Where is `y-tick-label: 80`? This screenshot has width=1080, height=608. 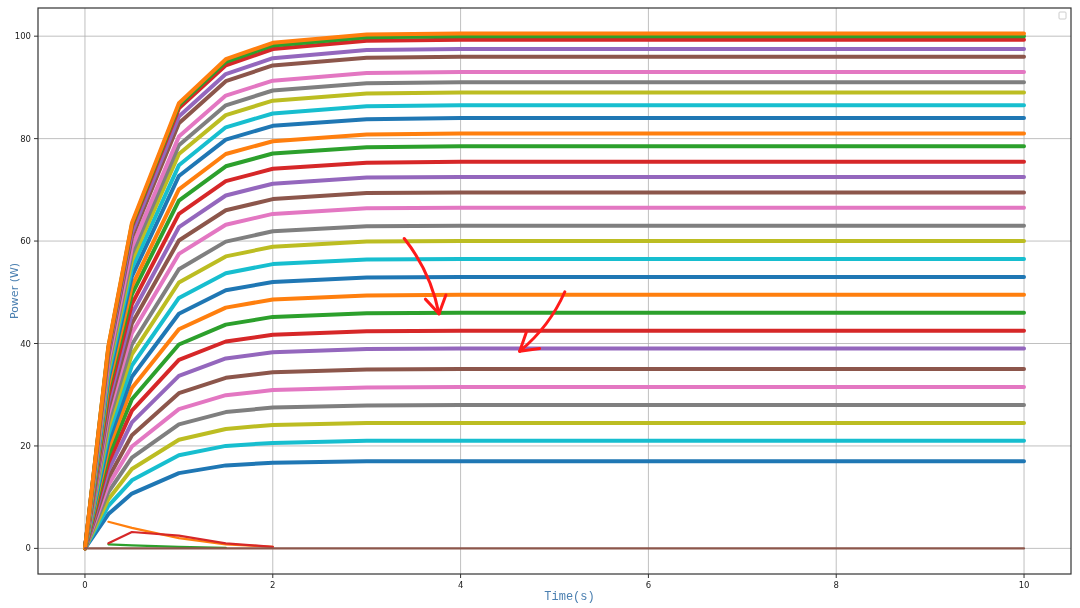
y-tick-label: 80 is located at coordinates (25, 138).